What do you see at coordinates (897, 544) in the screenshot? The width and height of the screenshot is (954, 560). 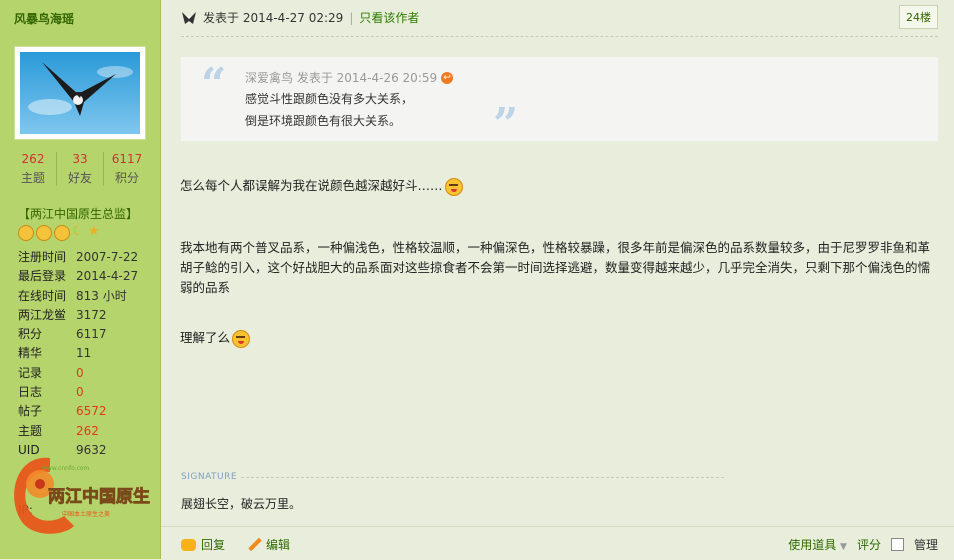 I see `manage-checkbox` at bounding box center [897, 544].